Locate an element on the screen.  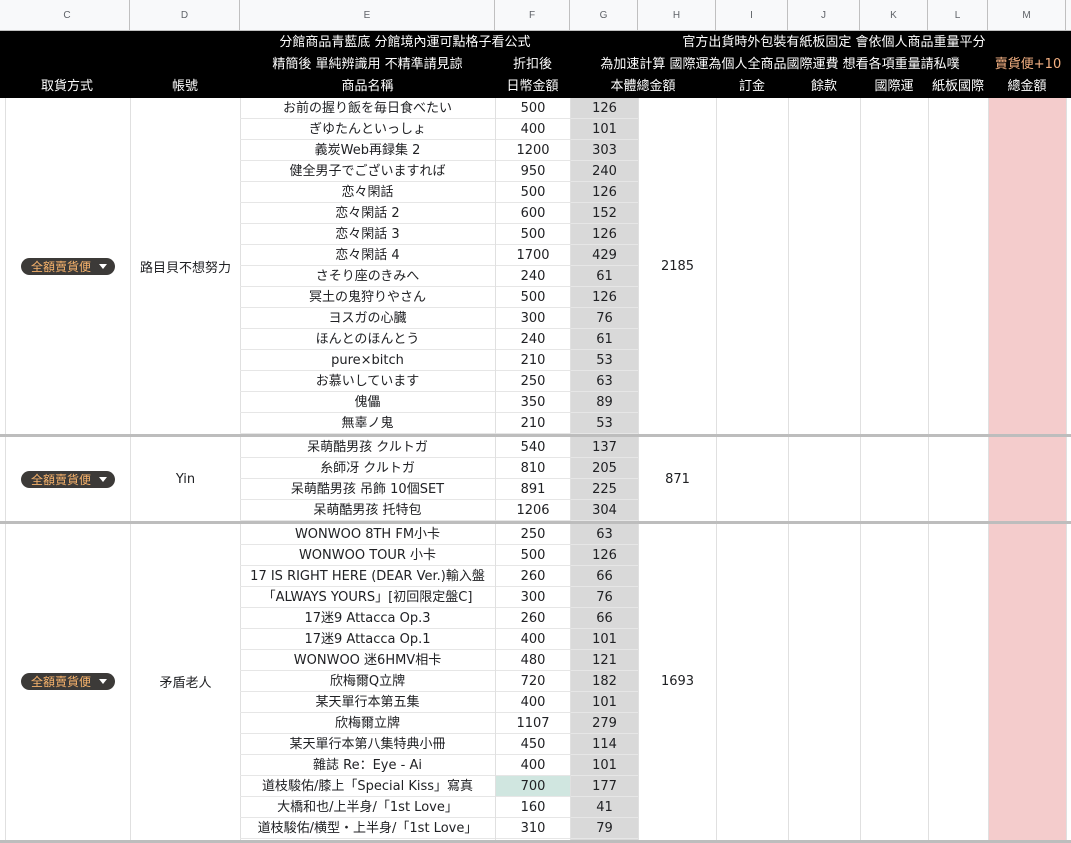
header-deposit: 訂金 is located at coordinates (752, 86).